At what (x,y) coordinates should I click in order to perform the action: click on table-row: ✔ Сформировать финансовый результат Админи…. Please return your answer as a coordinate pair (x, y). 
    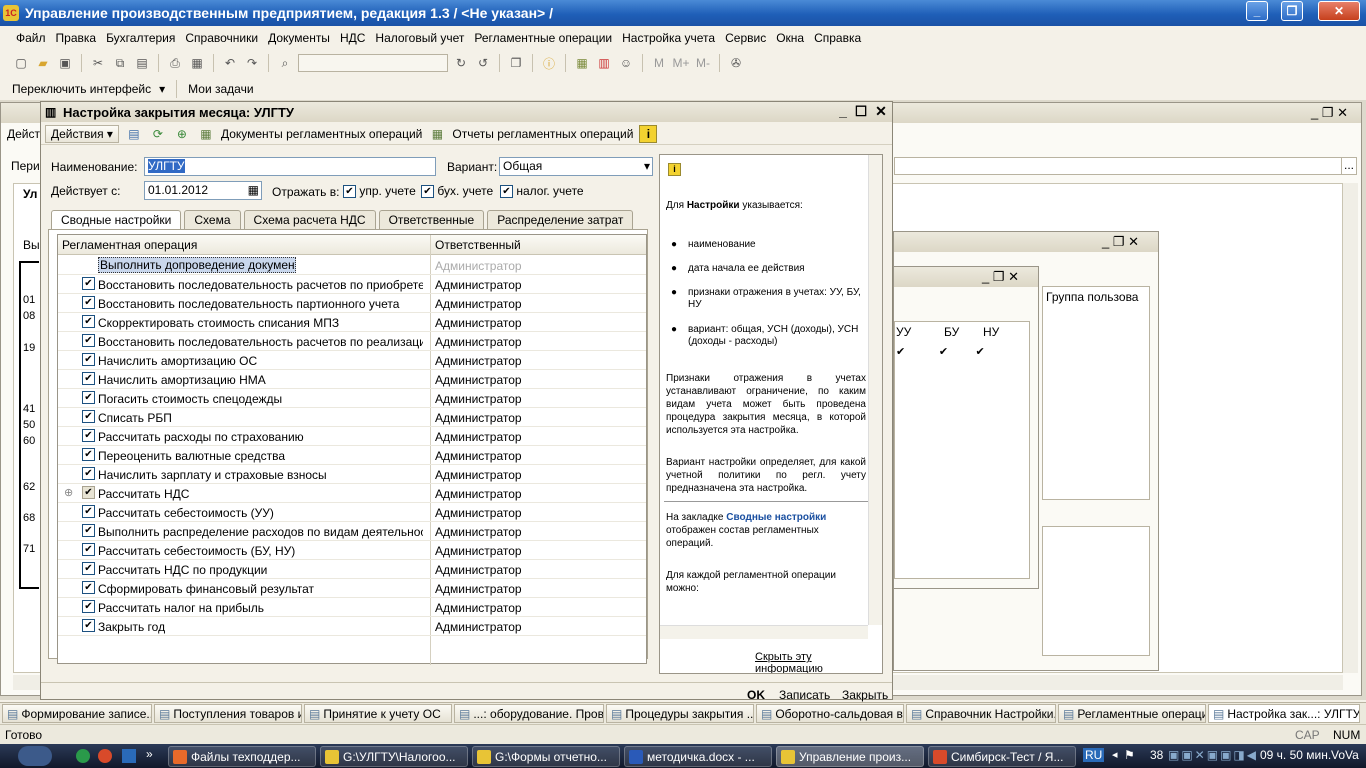
    Looking at the image, I should click on (352, 588).